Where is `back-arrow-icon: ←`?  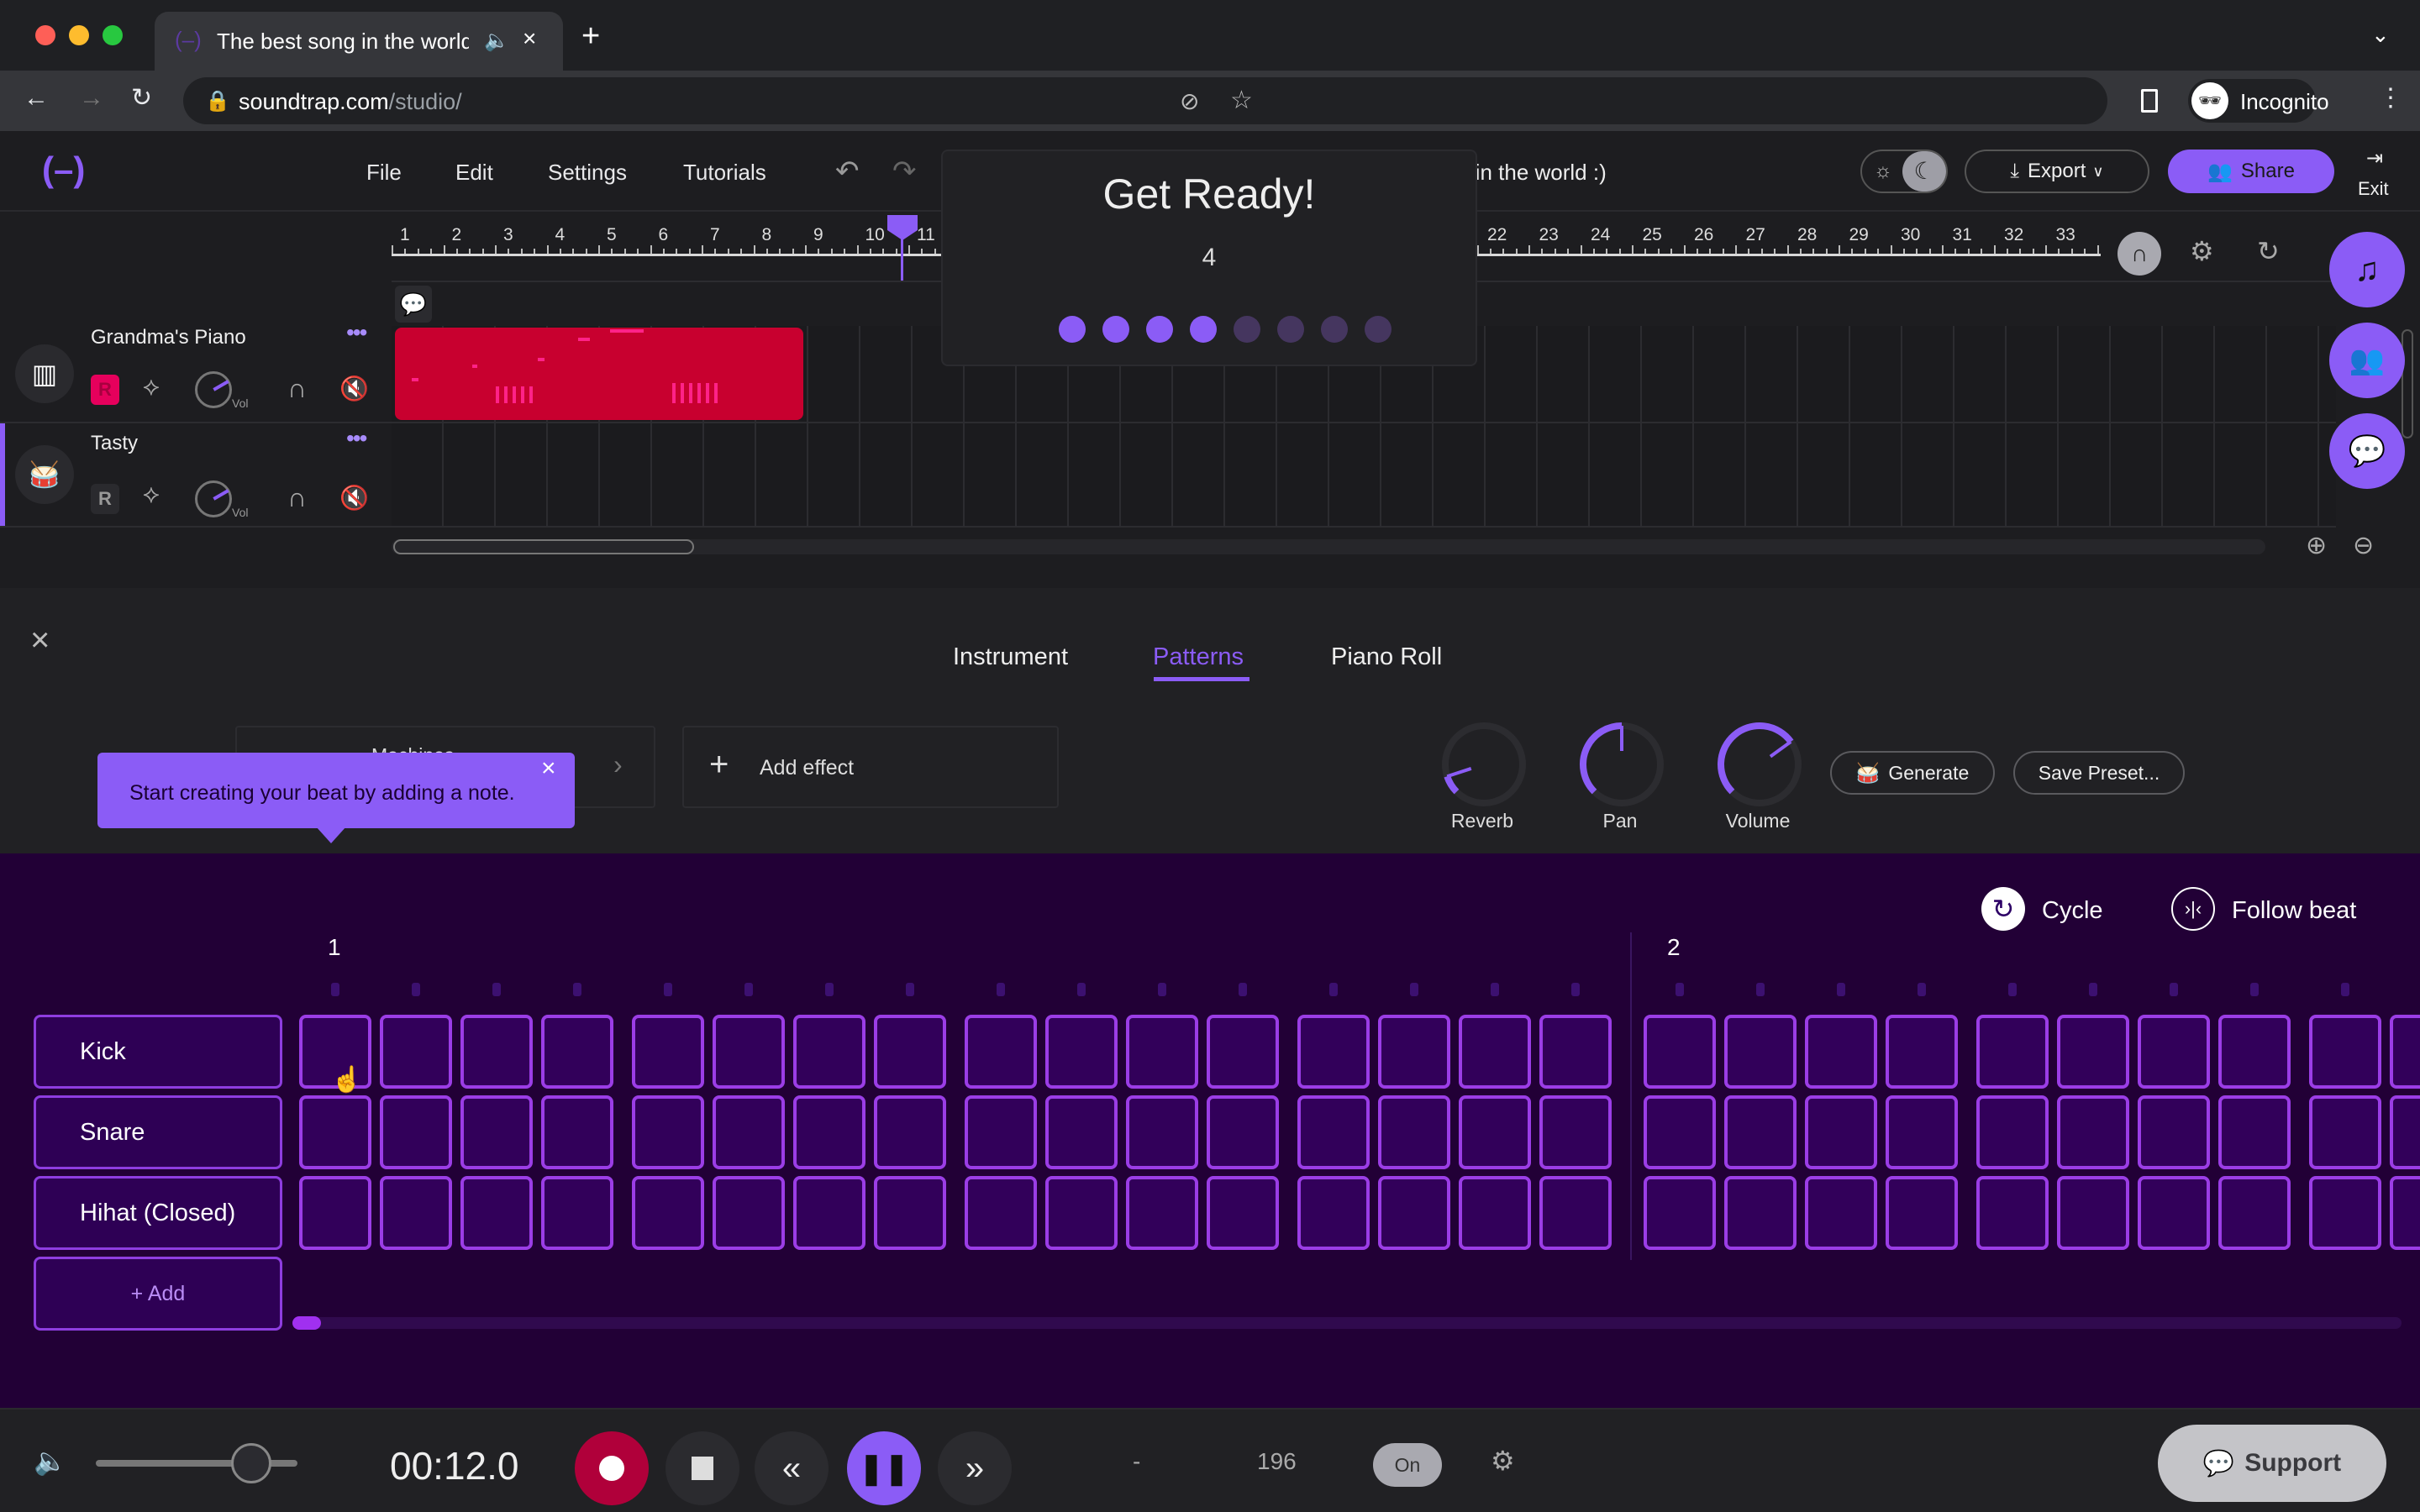 back-arrow-icon: ← is located at coordinates (36, 98).